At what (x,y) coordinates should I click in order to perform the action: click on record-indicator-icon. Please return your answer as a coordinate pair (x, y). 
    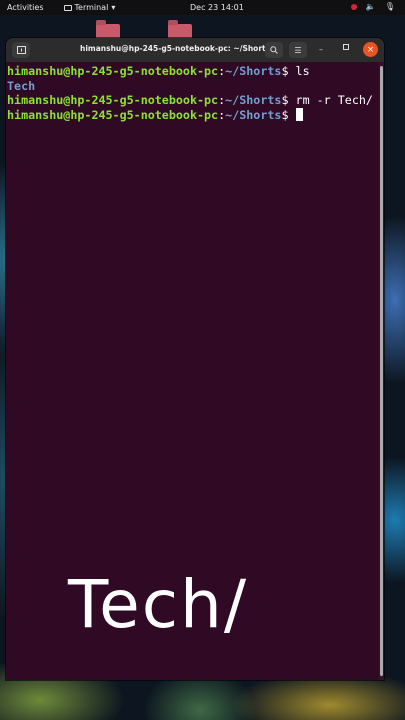
    Looking at the image, I should click on (353, 6).